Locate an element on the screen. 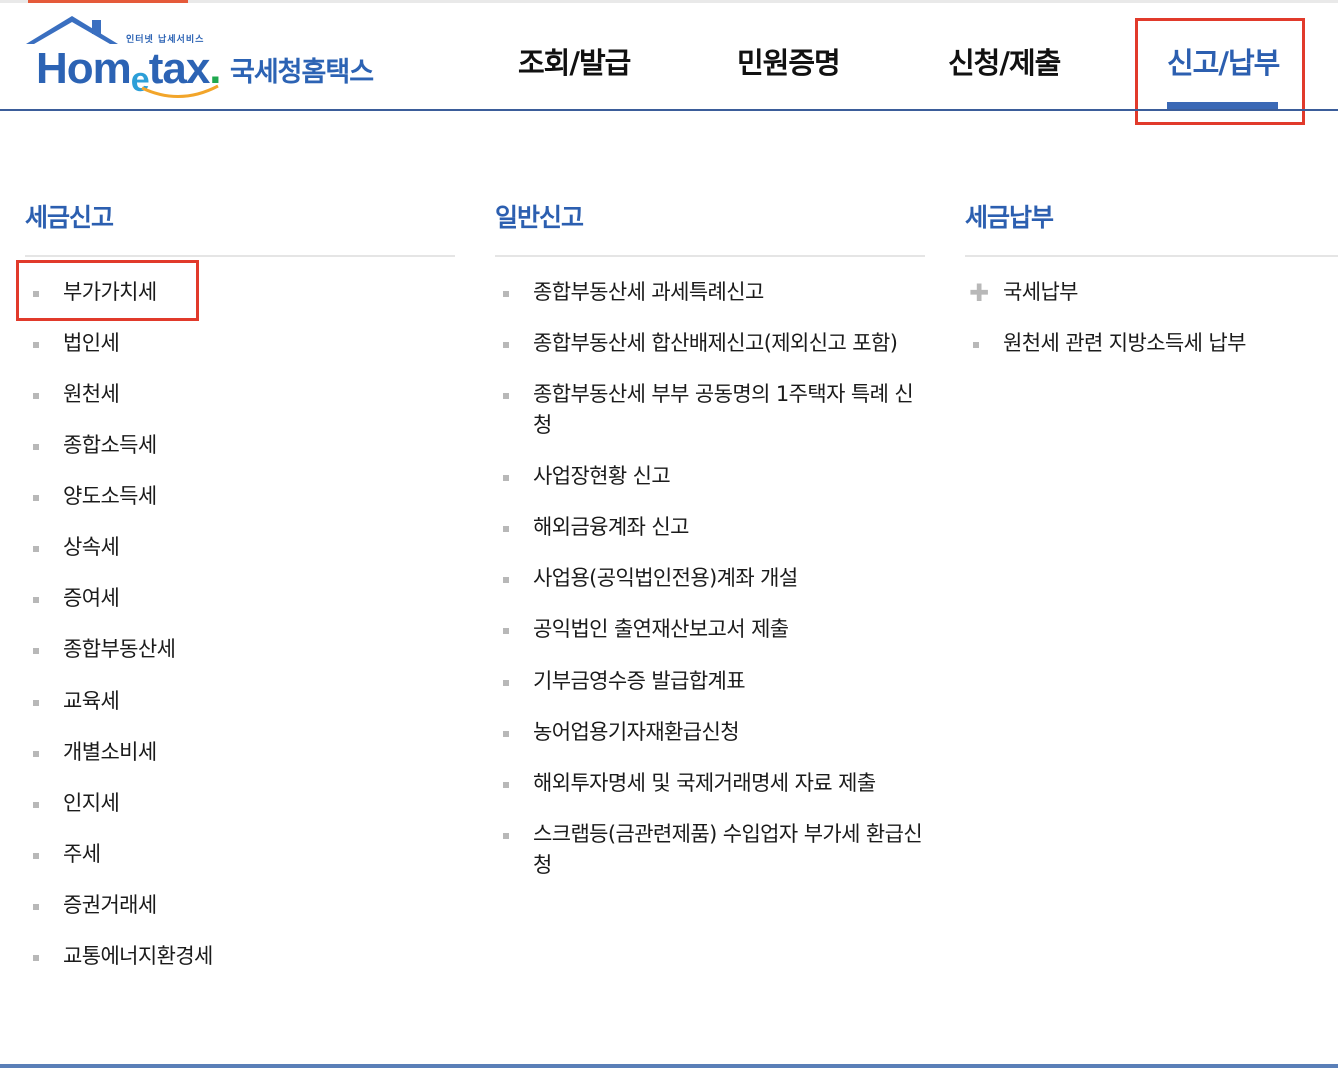 Image resolution: width=1338 pixels, height=1068 pixels. column-divider-tax-filing is located at coordinates (240, 256).